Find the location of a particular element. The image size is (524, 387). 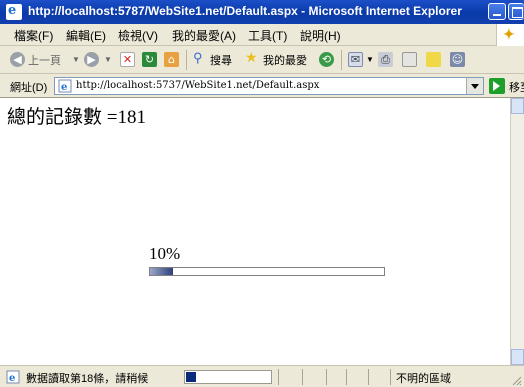

menu-help: 說明(H) is located at coordinates (320, 35).